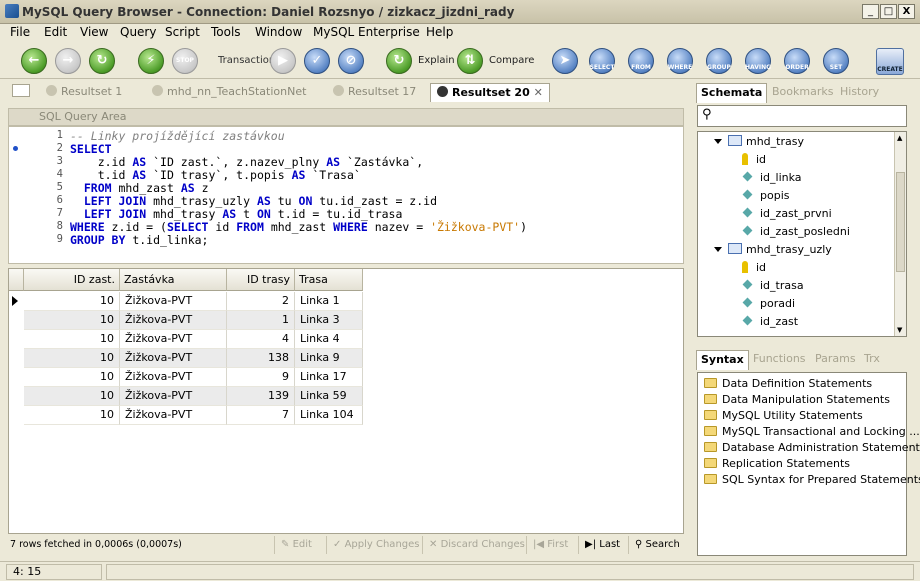 This screenshot has width=920, height=581. Describe the element at coordinates (641, 61) in the screenshot. I see `from-clause-button: FROM` at that location.